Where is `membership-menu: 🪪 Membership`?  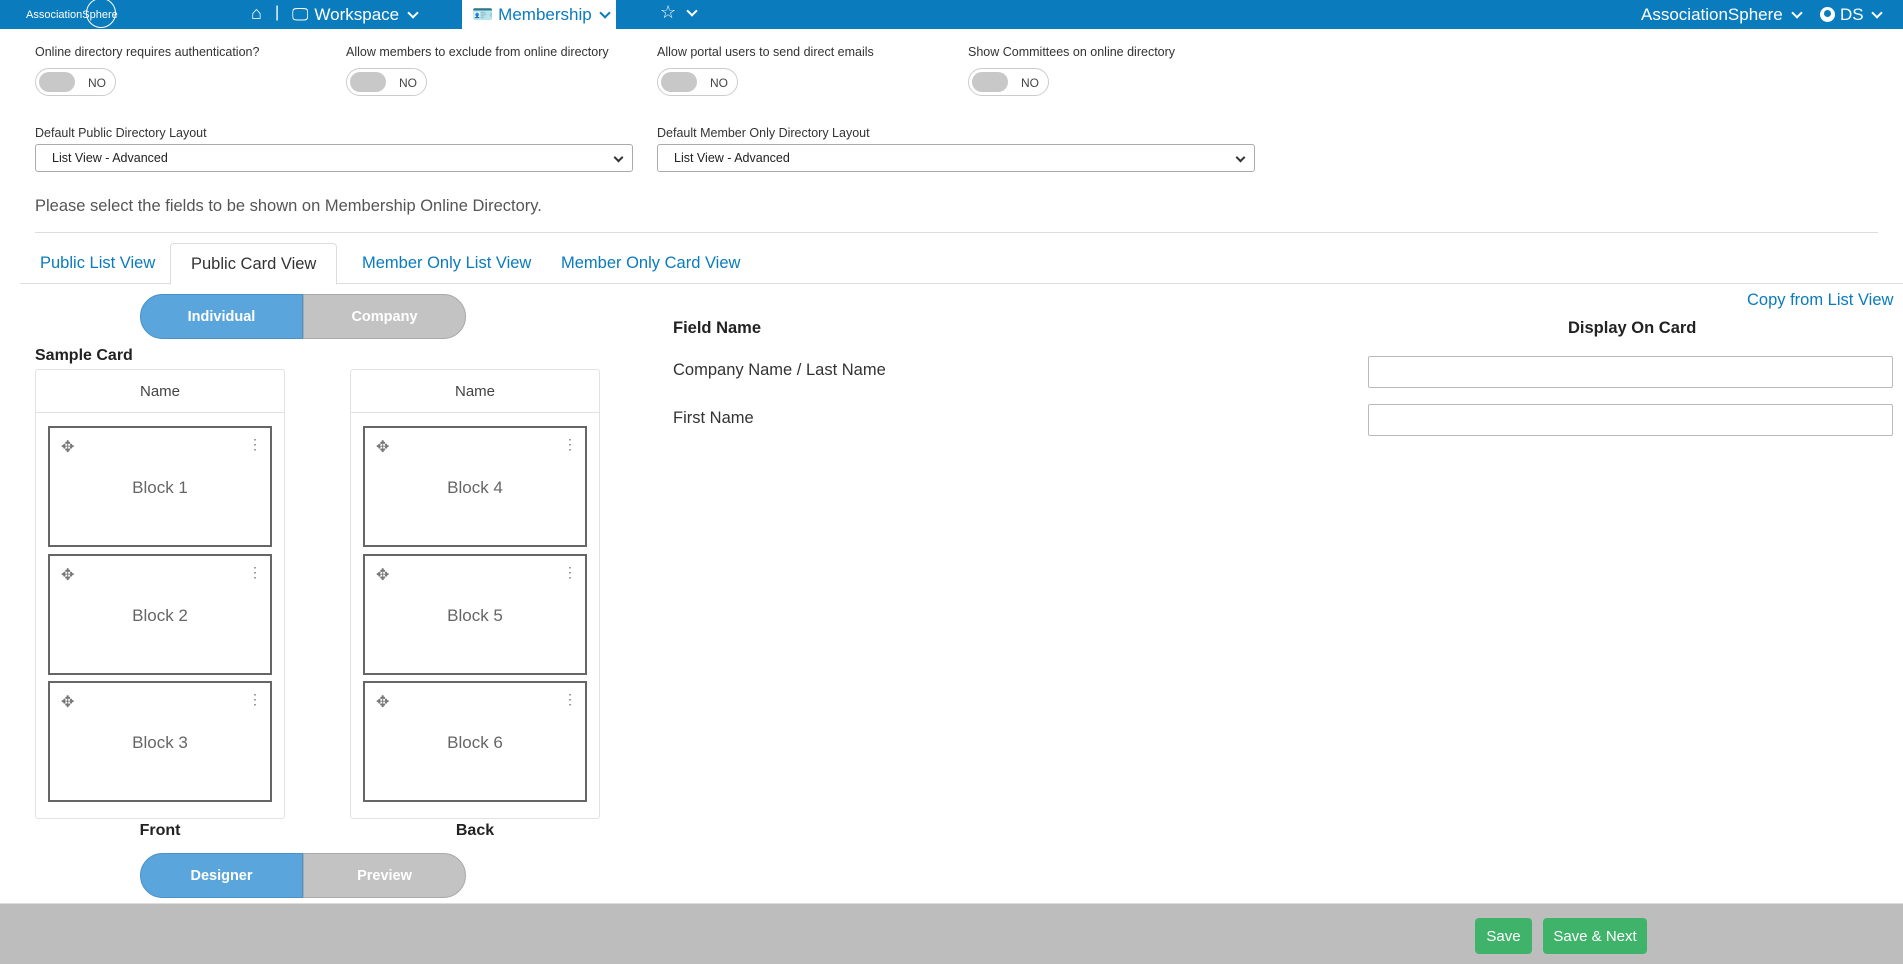 membership-menu: 🪪 Membership is located at coordinates (539, 14).